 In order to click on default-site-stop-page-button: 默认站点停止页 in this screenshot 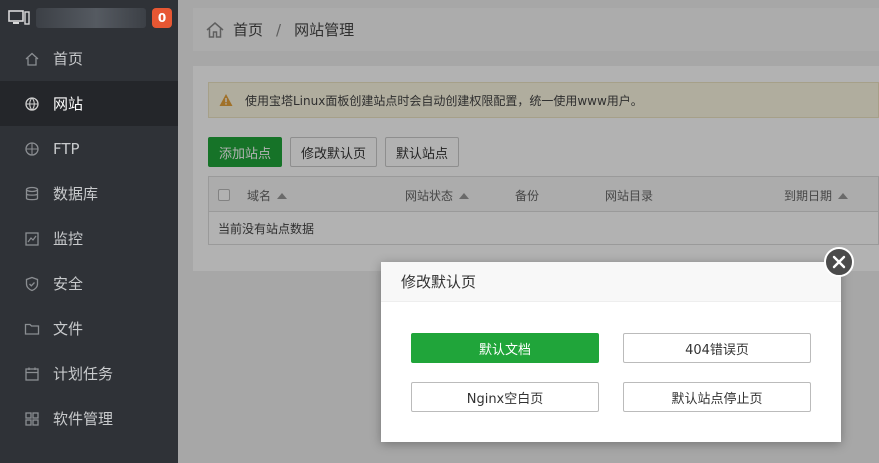, I will do `click(717, 397)`.